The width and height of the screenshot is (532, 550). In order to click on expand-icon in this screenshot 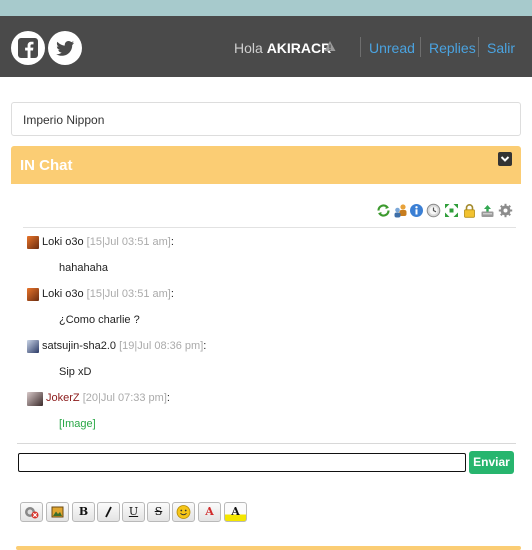, I will do `click(451, 210)`.